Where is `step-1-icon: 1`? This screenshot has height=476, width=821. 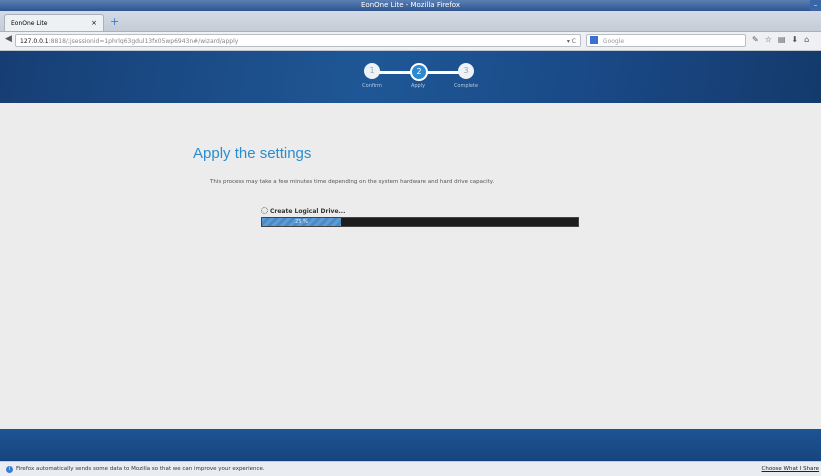 step-1-icon: 1 is located at coordinates (372, 71).